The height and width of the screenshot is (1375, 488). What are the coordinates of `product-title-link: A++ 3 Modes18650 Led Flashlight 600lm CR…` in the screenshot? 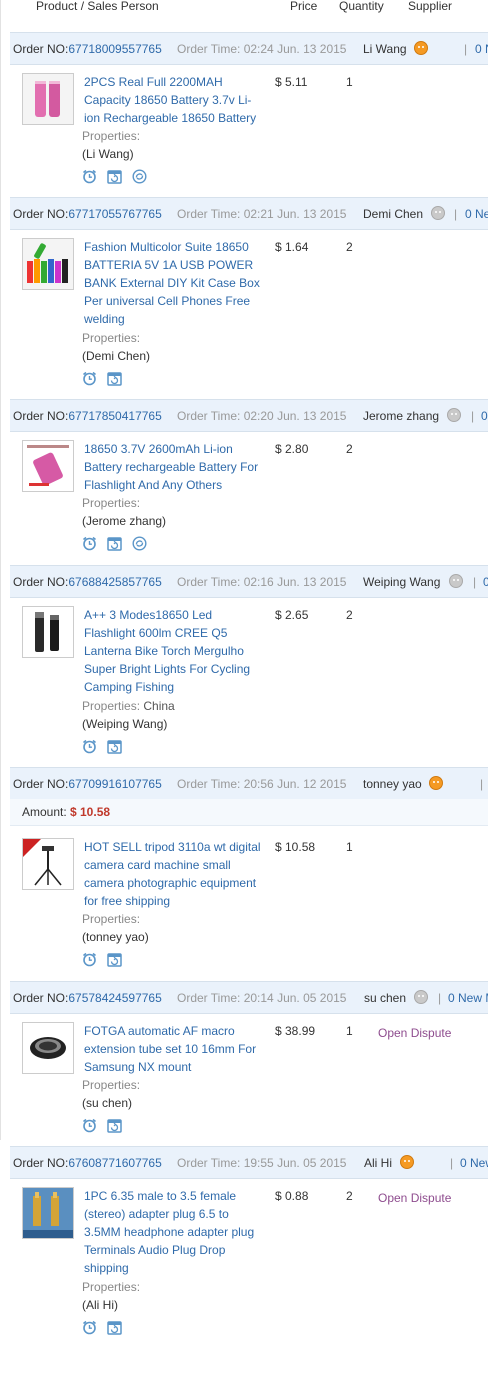 It's located at (175, 651).